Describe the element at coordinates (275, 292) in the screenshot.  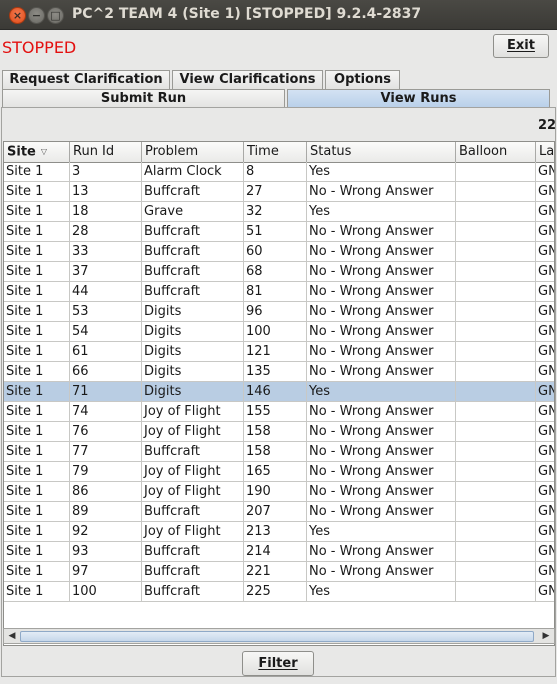
I see `cell-time: 81` at that location.